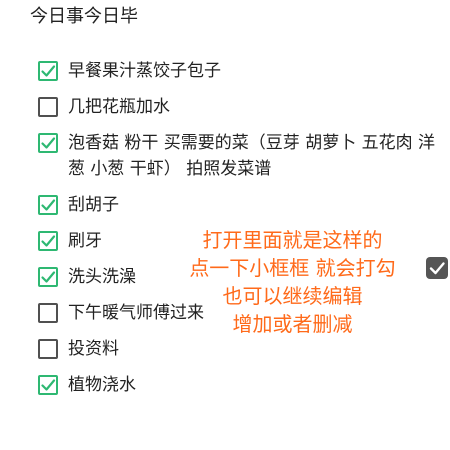  What do you see at coordinates (84, 16) in the screenshot?
I see `list-title: 今日事今日毕` at bounding box center [84, 16].